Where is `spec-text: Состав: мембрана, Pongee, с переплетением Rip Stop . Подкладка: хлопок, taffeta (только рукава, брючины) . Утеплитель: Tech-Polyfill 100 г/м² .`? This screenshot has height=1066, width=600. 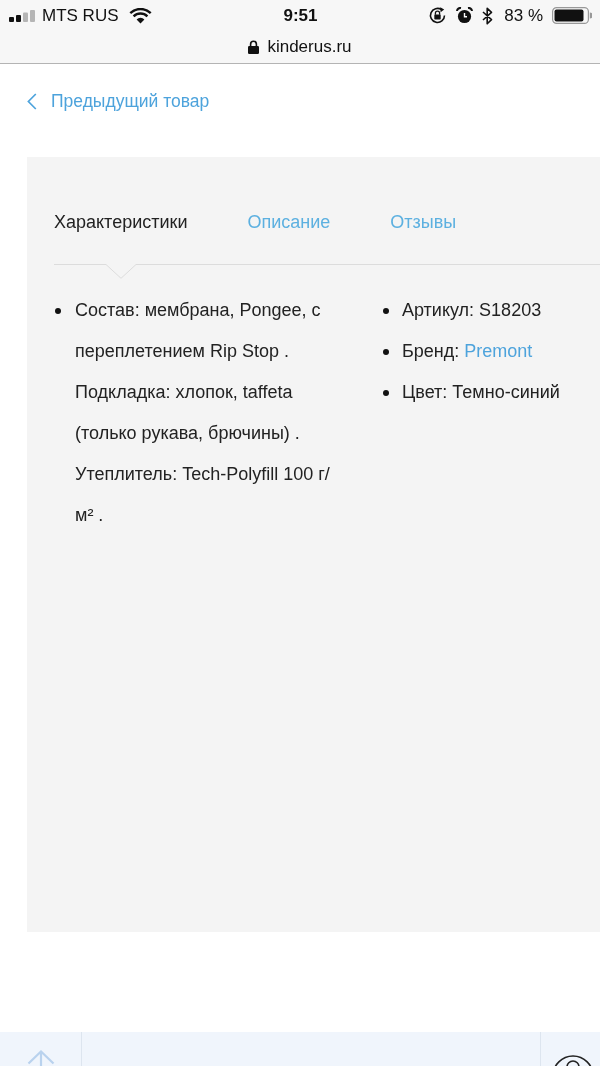 spec-text: Состав: мембрана, Pongee, с переплетением Rip Stop . Подкладка: хлопок, taffeta (только рукава, брючины) . Утеплитель: Tech-Polyfill 100 г/м² . is located at coordinates (203, 413).